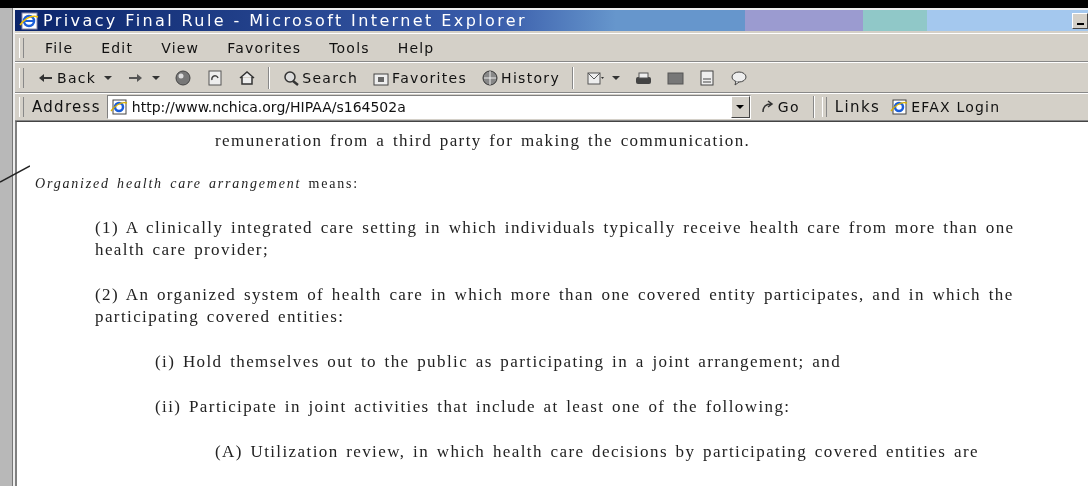 This screenshot has height=486, width=1088. I want to click on list-item-text: (1) A clinically integrated care setting in which individuals typically receive health care from more than one health care provider;, so click(555, 239).